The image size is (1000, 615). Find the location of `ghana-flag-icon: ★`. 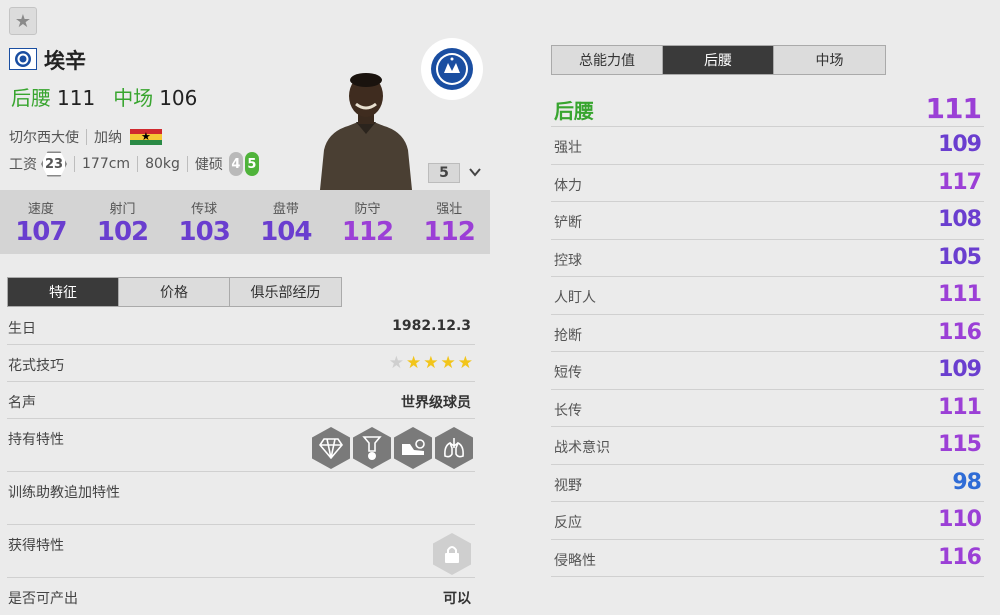

ghana-flag-icon: ★ is located at coordinates (146, 137).